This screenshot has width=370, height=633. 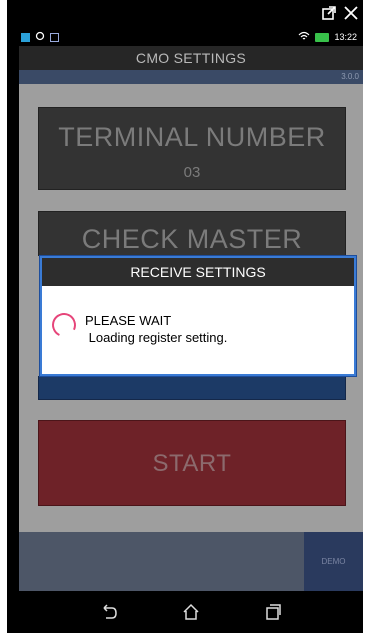 I want to click on status-time: 13:22, so click(x=345, y=37).